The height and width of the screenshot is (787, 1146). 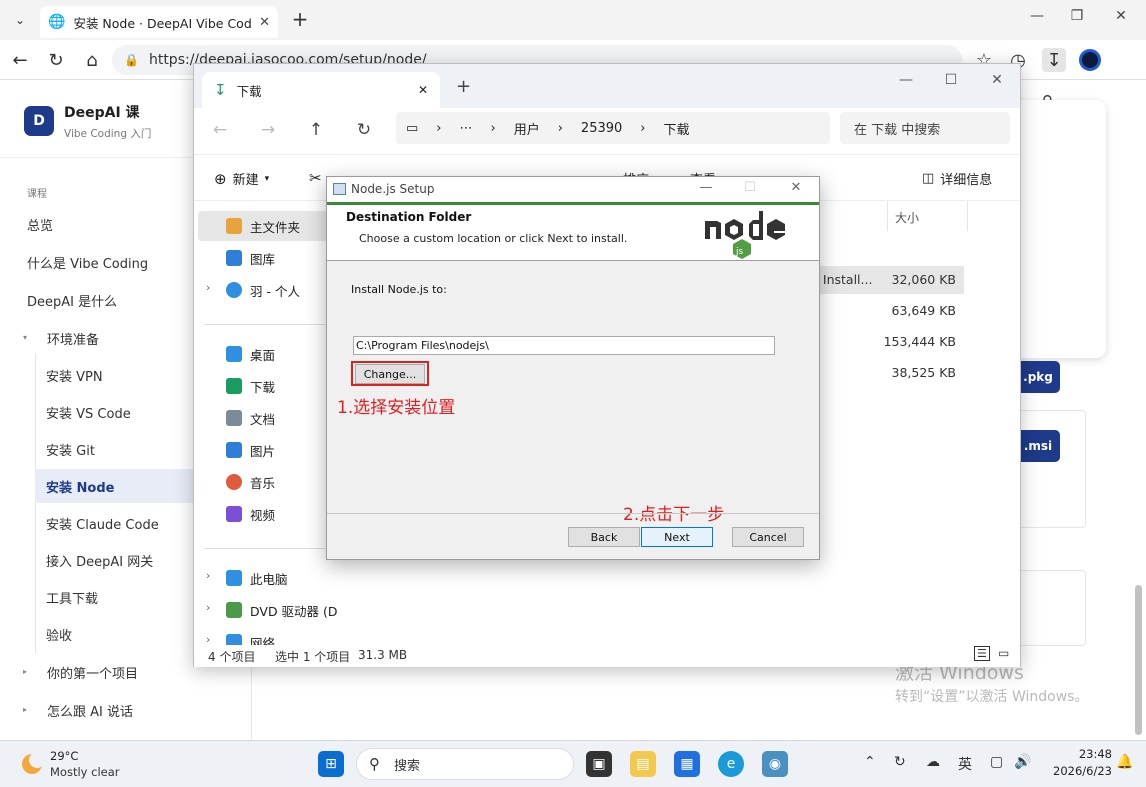 I want to click on reload-icon: ↻, so click(x=56, y=60).